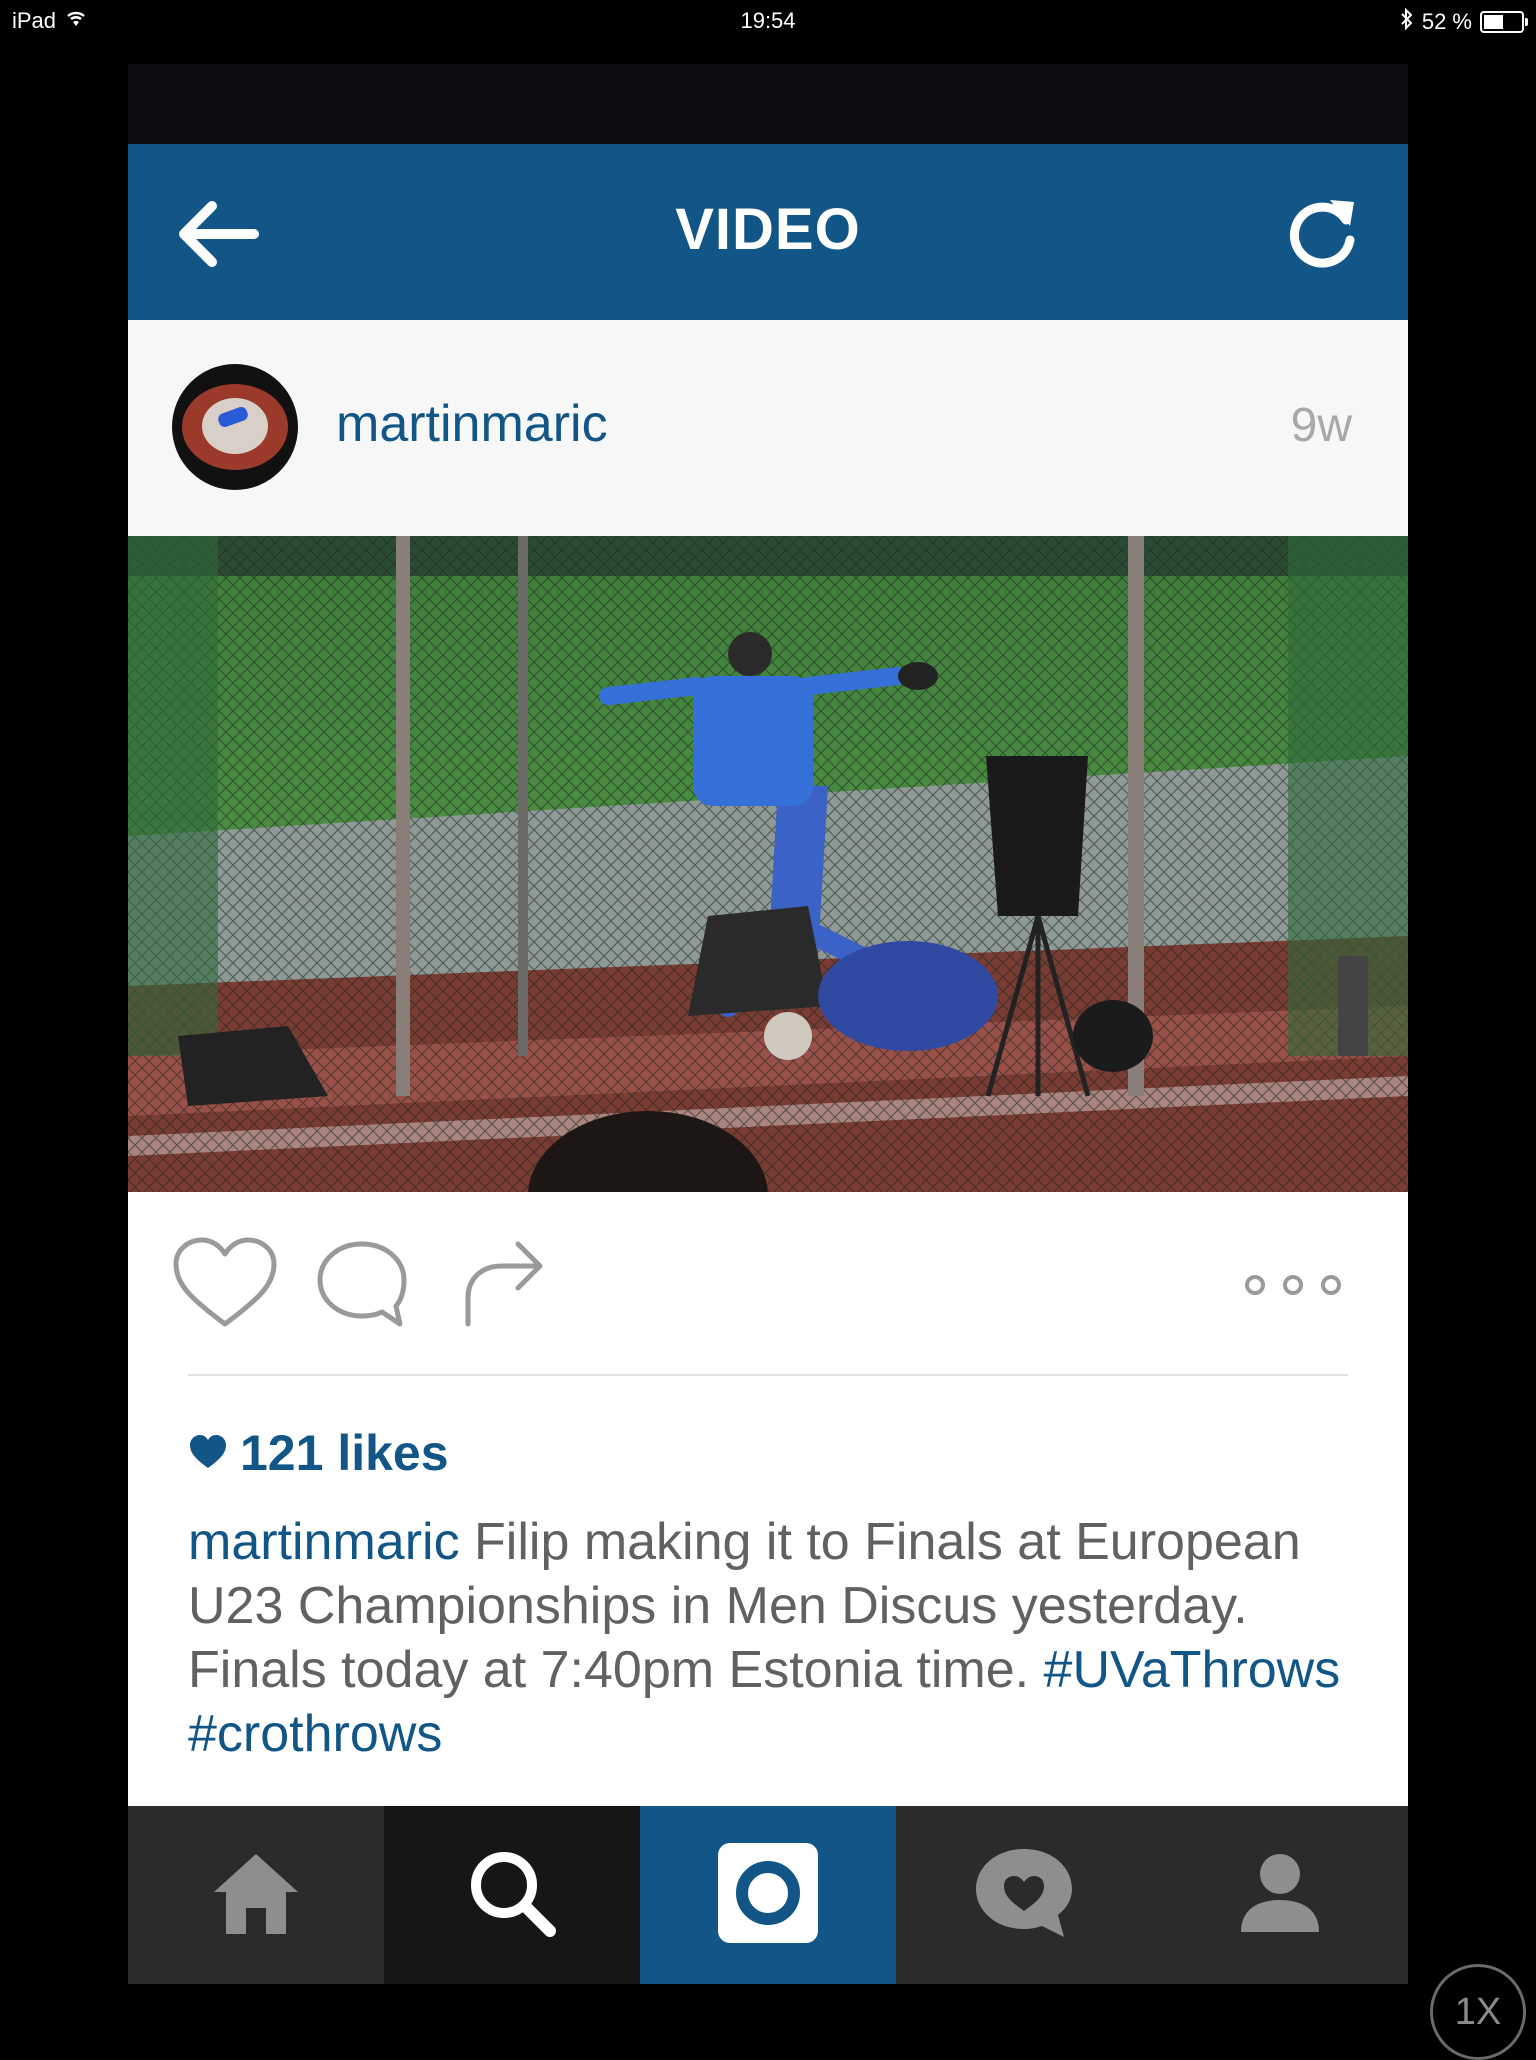  I want to click on hashtag-link: #UVaThrows, so click(1192, 1670).